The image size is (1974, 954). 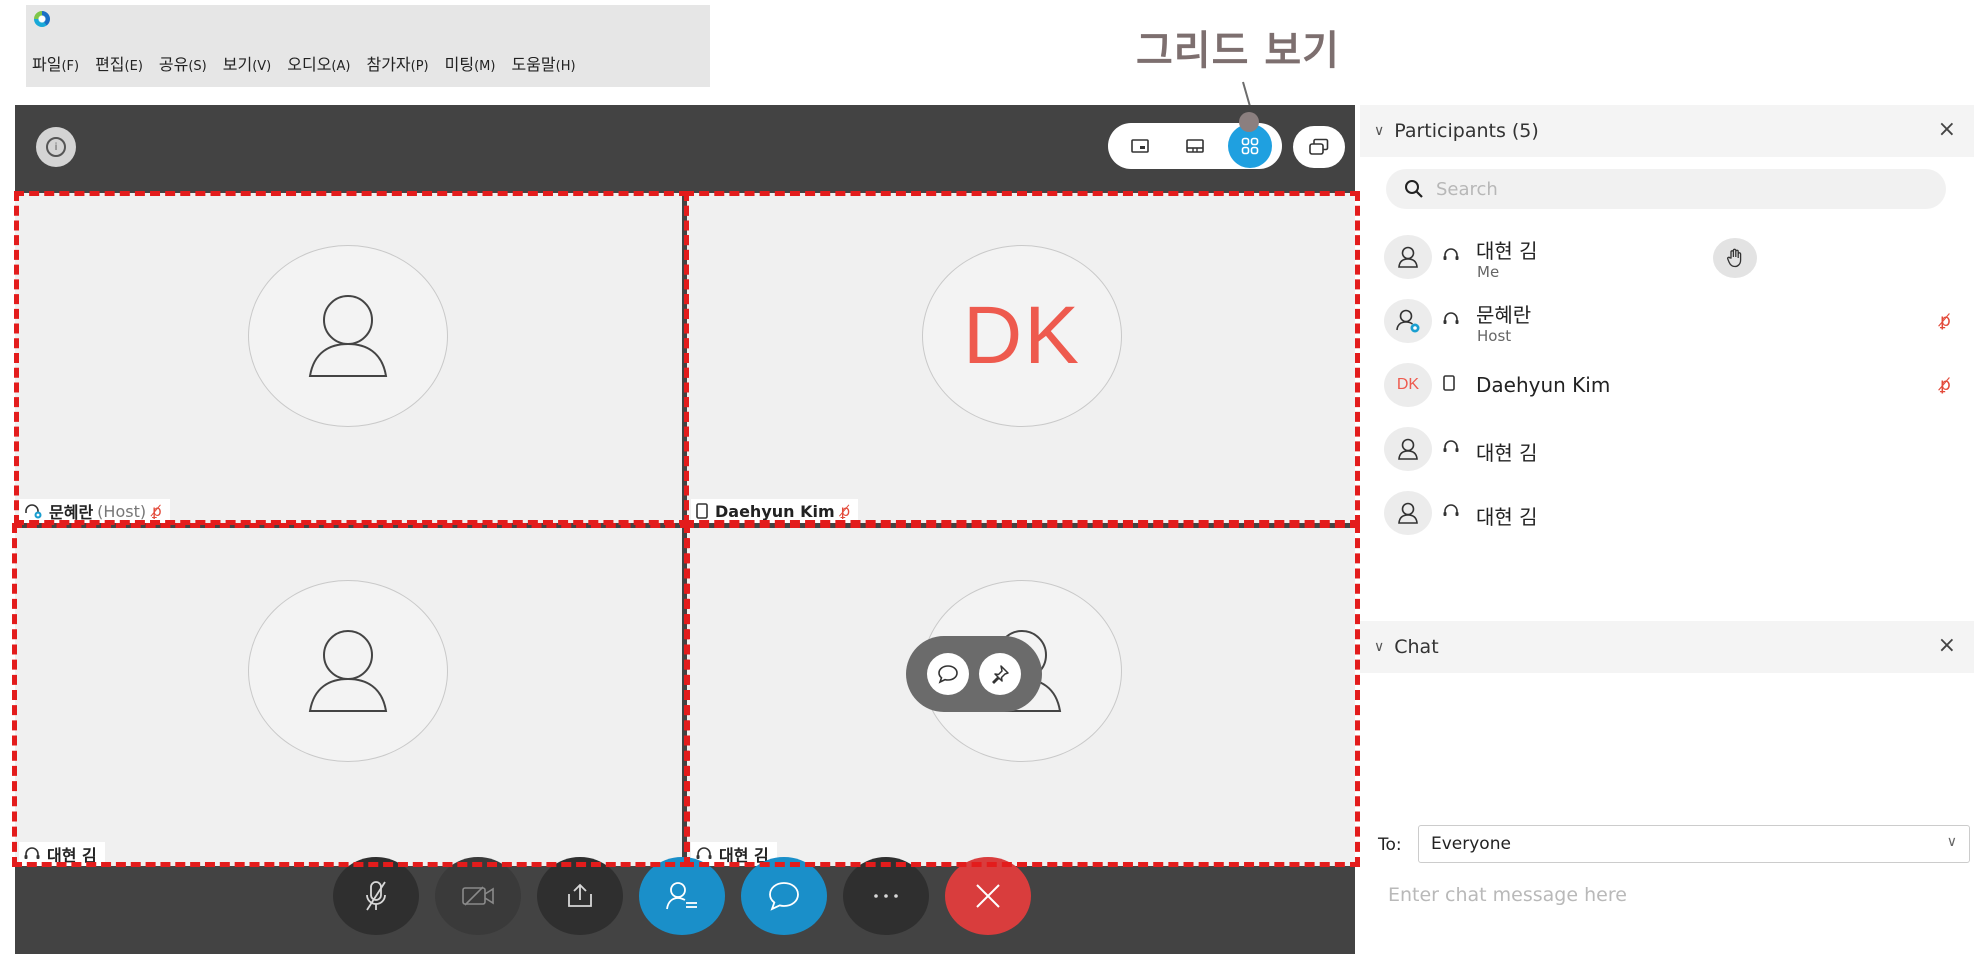 I want to click on menu-audio-accel: (A), so click(x=341, y=66).